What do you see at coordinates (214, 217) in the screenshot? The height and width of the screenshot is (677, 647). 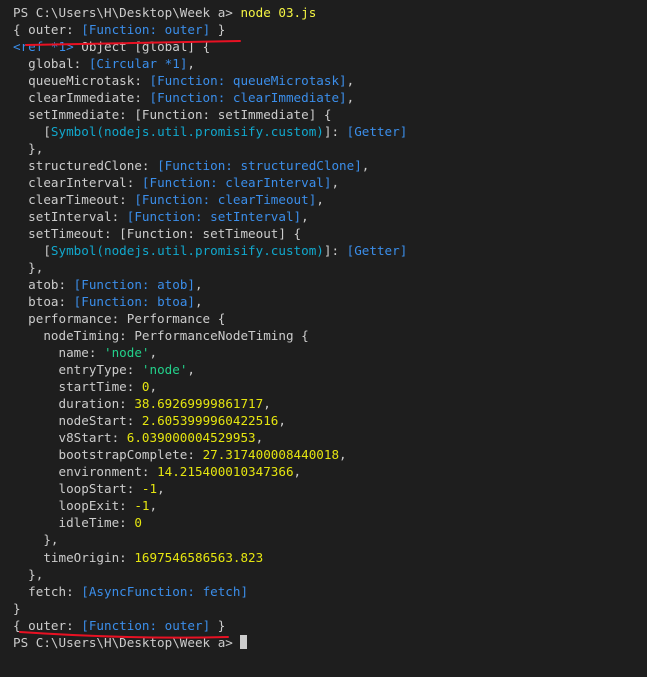 I see `terminal-text-segment: [Function: setInterval]` at bounding box center [214, 217].